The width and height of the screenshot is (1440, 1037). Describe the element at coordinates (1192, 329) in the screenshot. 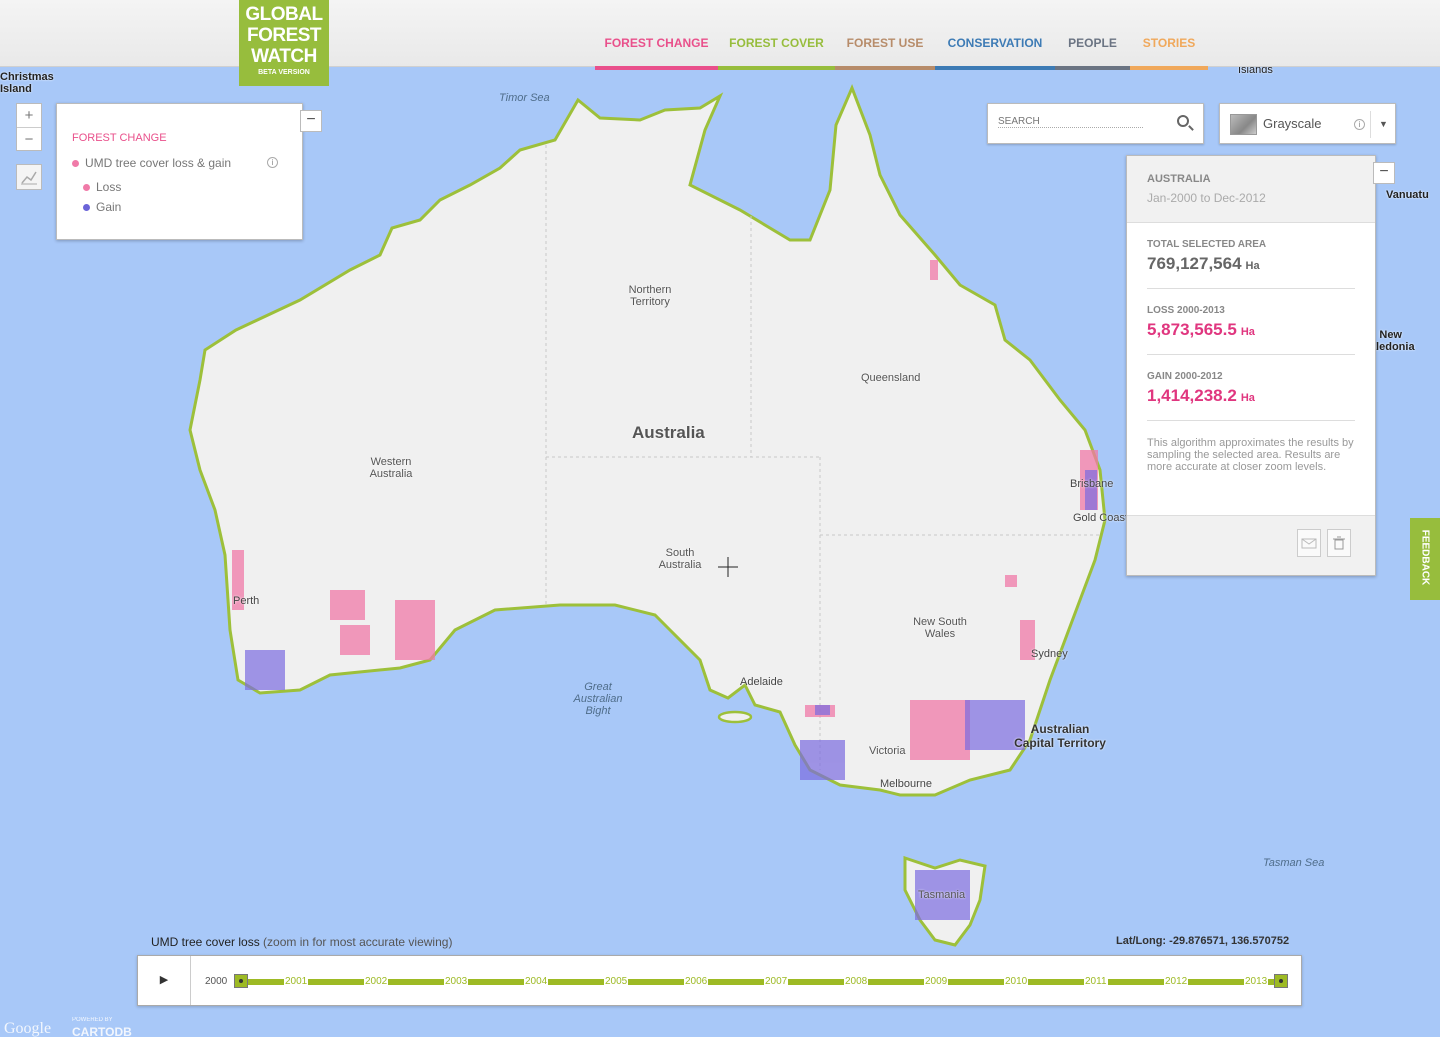

I see `loss-value: 5,873,565.5` at that location.